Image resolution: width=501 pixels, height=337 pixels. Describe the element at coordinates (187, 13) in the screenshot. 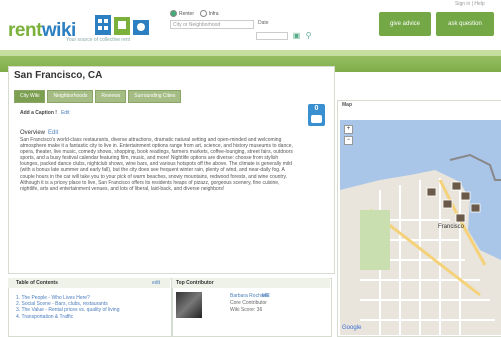

I see `radio-renter-label: Renter` at that location.